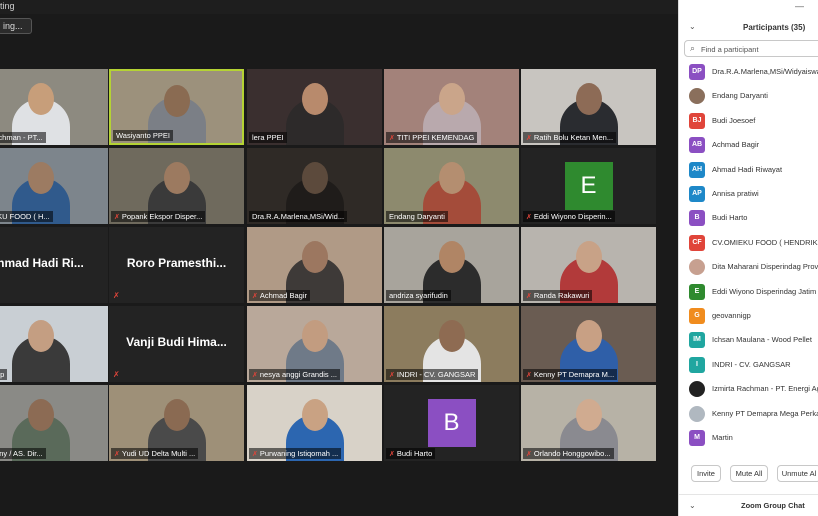  I want to click on participant-row: BJ Budi Joesoef, so click(748, 121).